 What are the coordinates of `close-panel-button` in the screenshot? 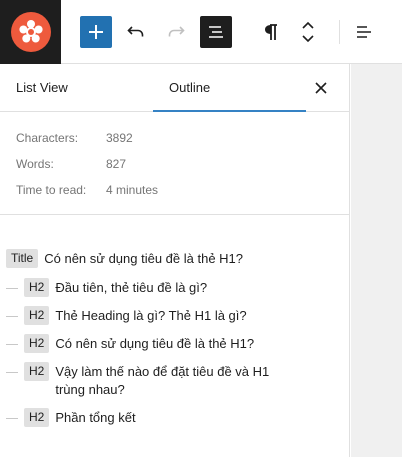 It's located at (321, 88).